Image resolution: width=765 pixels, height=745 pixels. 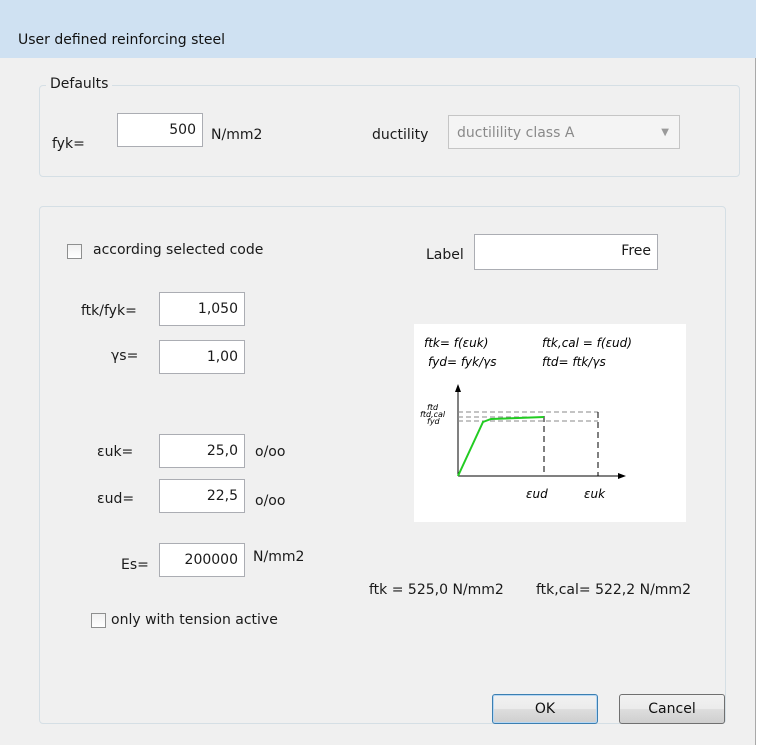 What do you see at coordinates (135, 565) in the screenshot?
I see `es-label: Es=` at bounding box center [135, 565].